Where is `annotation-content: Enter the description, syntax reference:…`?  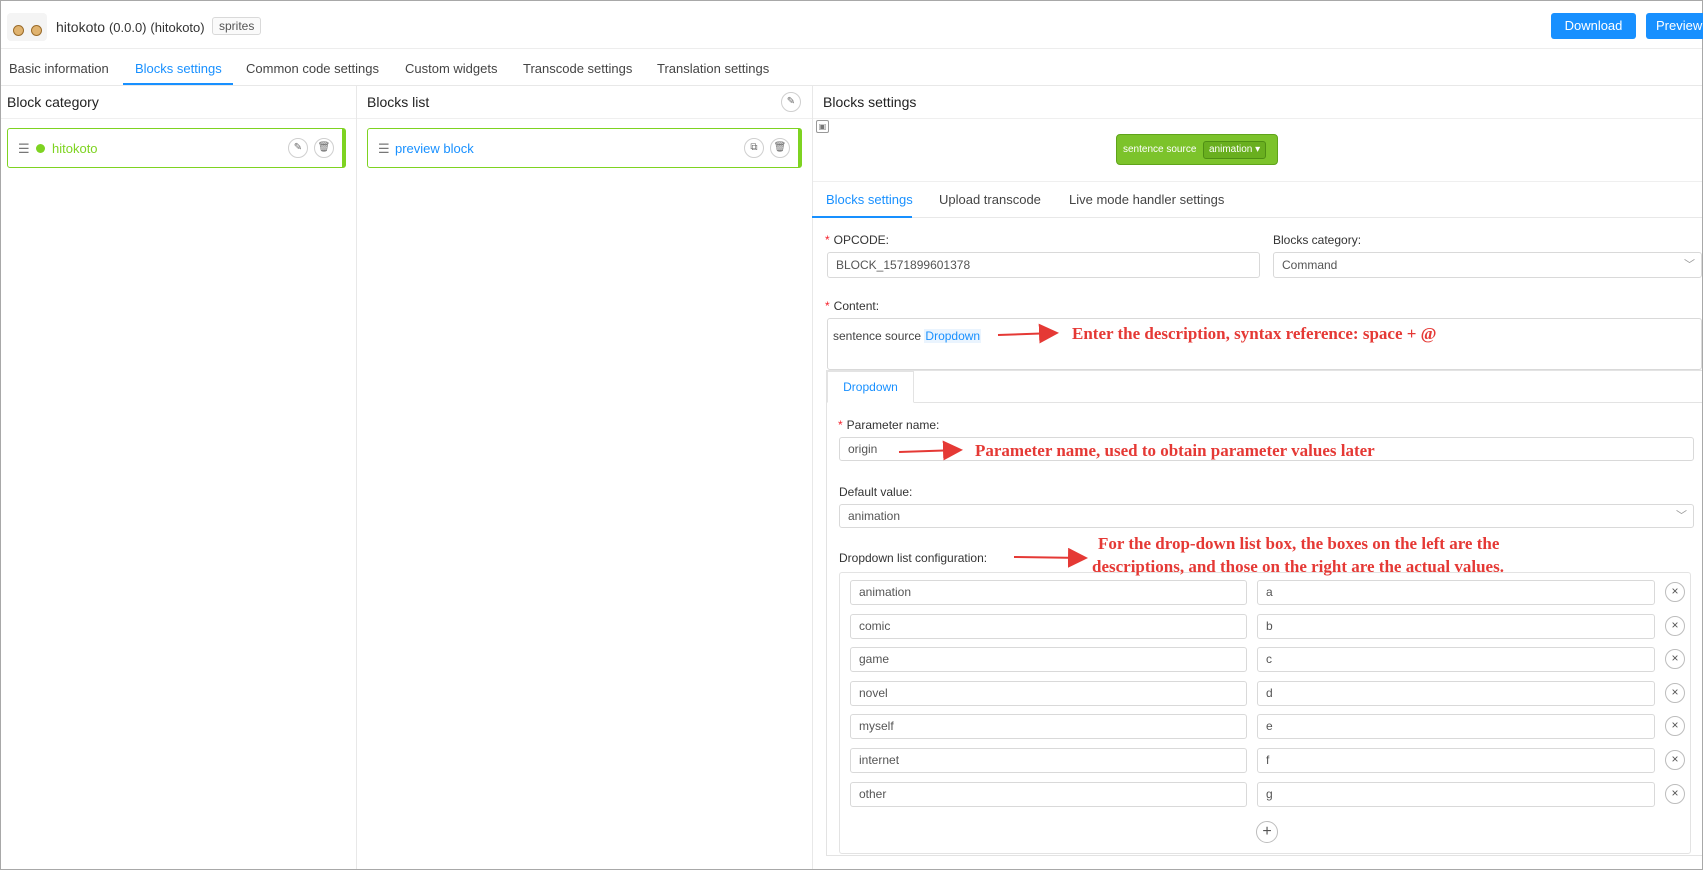
annotation-content: Enter the description, syntax reference:… is located at coordinates (1254, 333).